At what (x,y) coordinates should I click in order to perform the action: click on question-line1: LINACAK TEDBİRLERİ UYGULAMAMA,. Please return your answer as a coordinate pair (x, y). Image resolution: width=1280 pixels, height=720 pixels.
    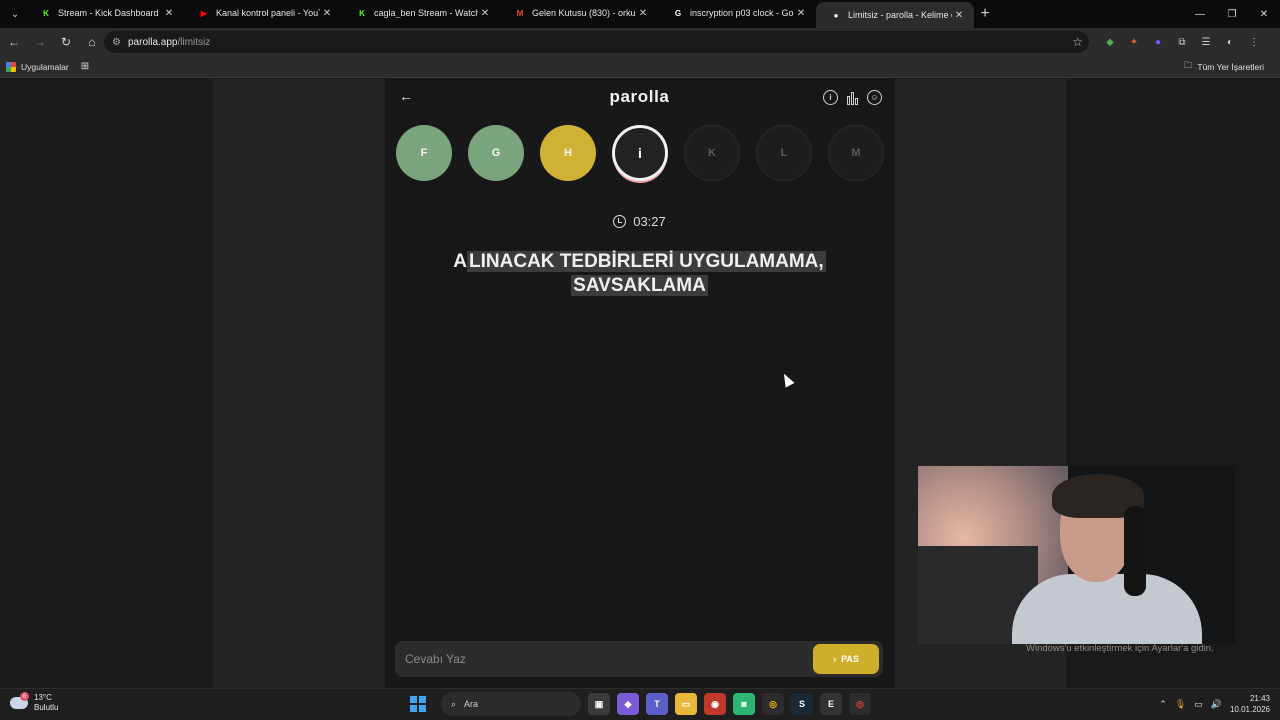
    Looking at the image, I should click on (646, 261).